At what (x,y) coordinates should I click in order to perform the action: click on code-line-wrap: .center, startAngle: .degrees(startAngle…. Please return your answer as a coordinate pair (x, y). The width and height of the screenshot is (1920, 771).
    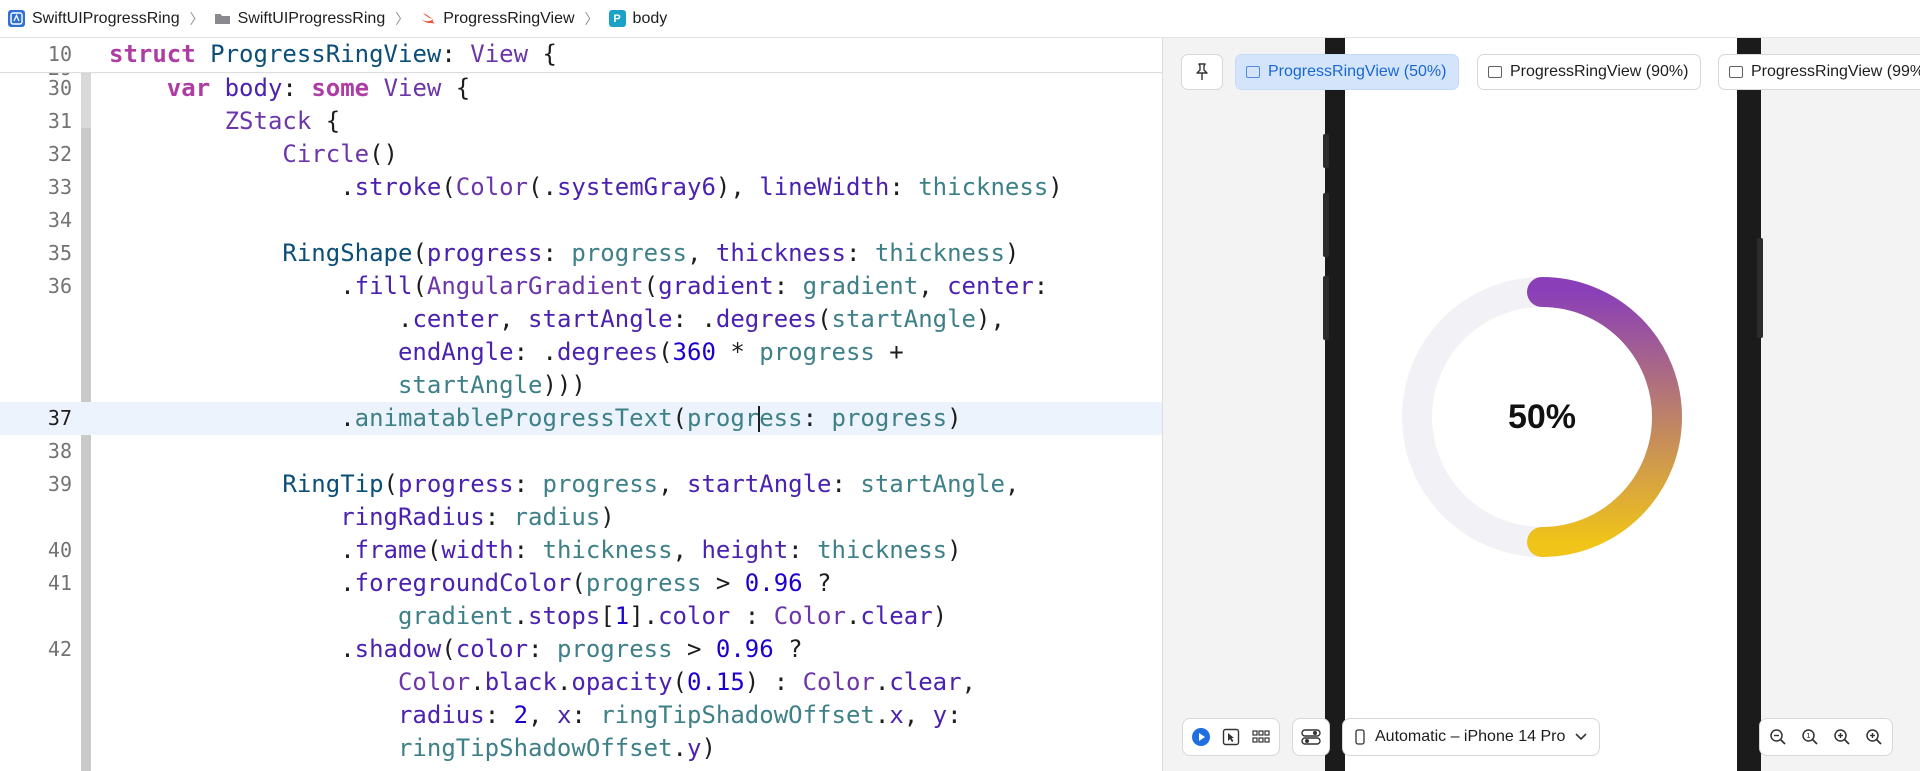
    Looking at the image, I should click on (701, 319).